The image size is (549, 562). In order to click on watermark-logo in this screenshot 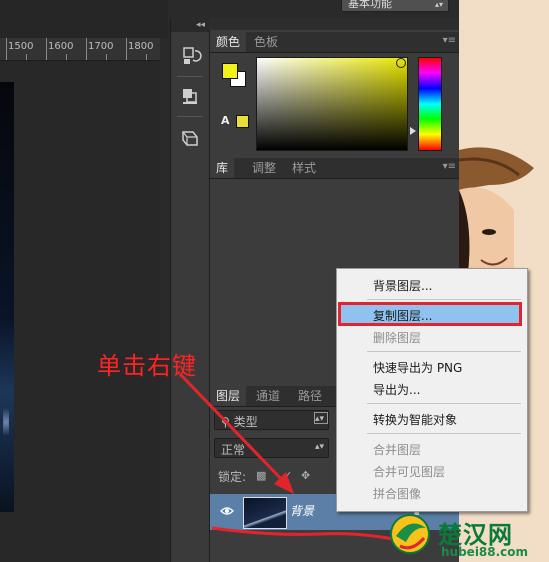, I will do `click(410, 534)`.